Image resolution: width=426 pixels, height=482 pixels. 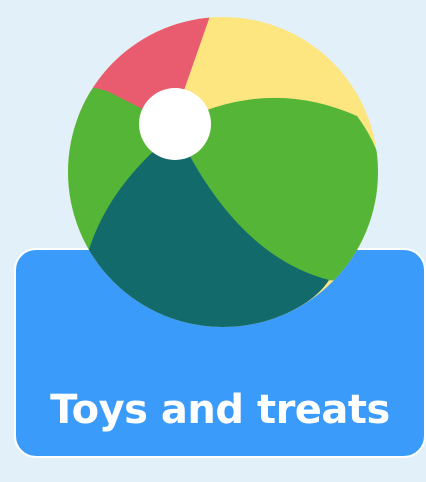 What do you see at coordinates (220, 410) in the screenshot?
I see `category-label: Toys and treats` at bounding box center [220, 410].